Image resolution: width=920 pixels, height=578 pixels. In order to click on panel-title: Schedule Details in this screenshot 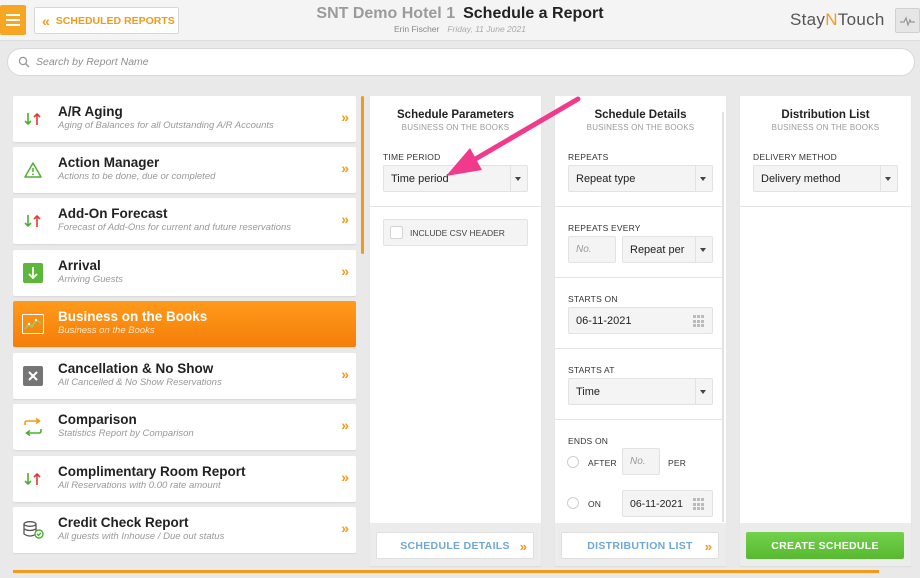, I will do `click(640, 115)`.